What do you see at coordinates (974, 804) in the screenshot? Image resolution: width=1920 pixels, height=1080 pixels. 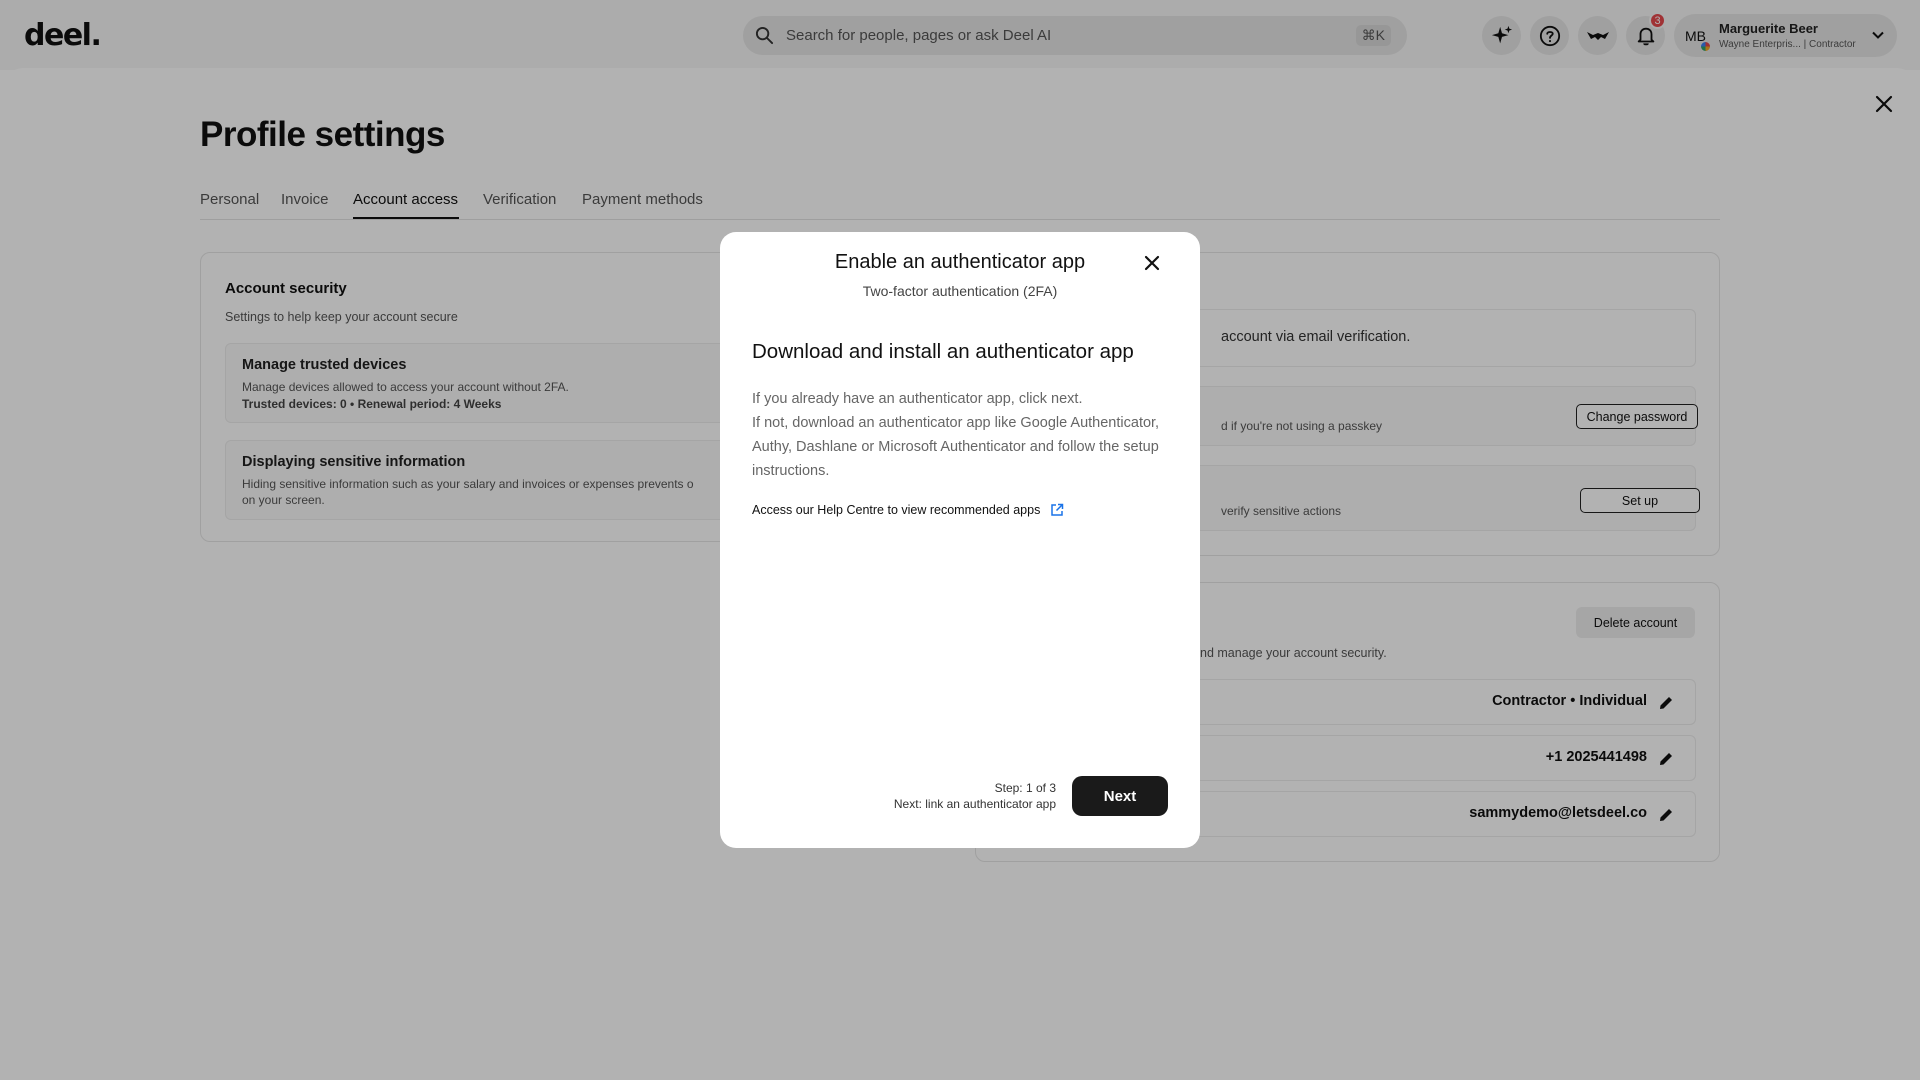 I see `next-step-label: Next: link an authenticator app` at bounding box center [974, 804].